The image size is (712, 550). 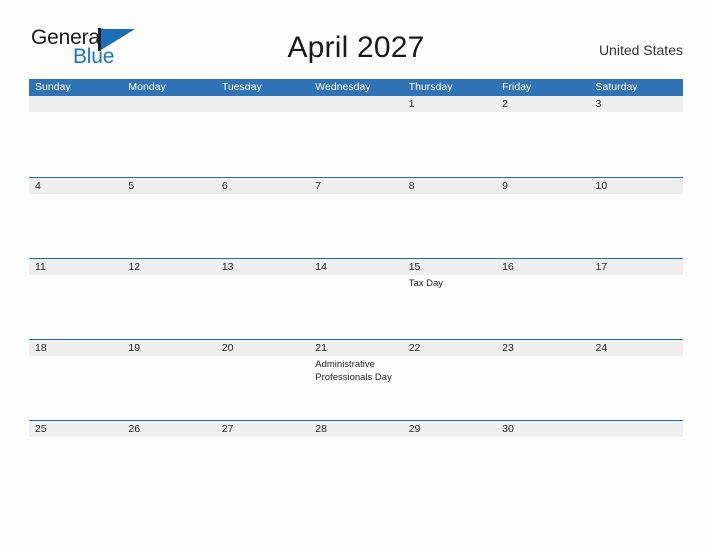 I want to click on day-number: 6, so click(x=224, y=186).